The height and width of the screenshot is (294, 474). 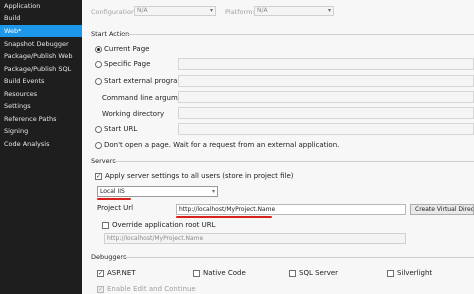 What do you see at coordinates (151, 289) in the screenshot?
I see `edit-continue-label: Enable Edit and Continue` at bounding box center [151, 289].